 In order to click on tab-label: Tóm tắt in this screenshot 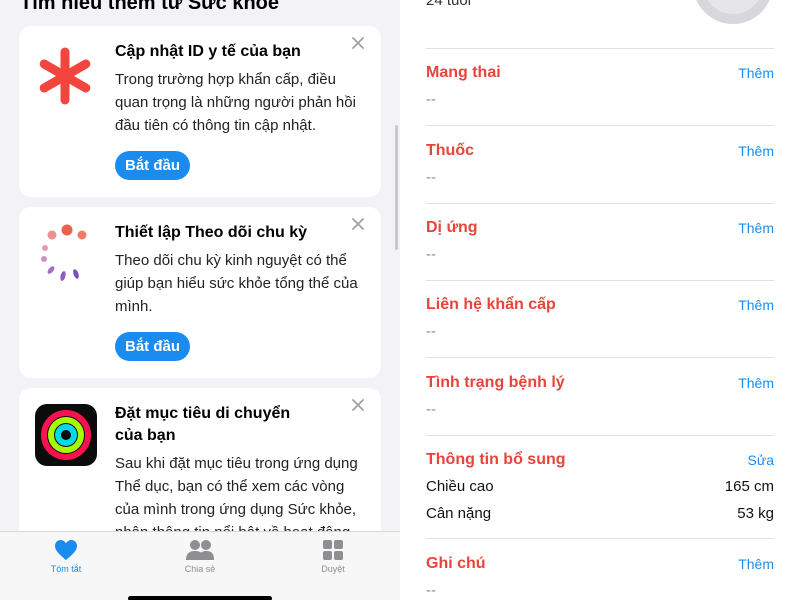, I will do `click(66, 569)`.